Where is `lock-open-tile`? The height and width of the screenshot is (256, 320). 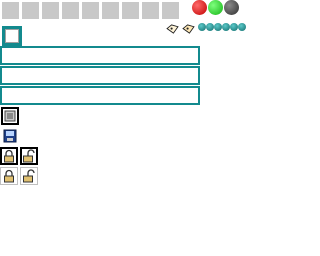
lock-open-tile is located at coordinates (29, 156).